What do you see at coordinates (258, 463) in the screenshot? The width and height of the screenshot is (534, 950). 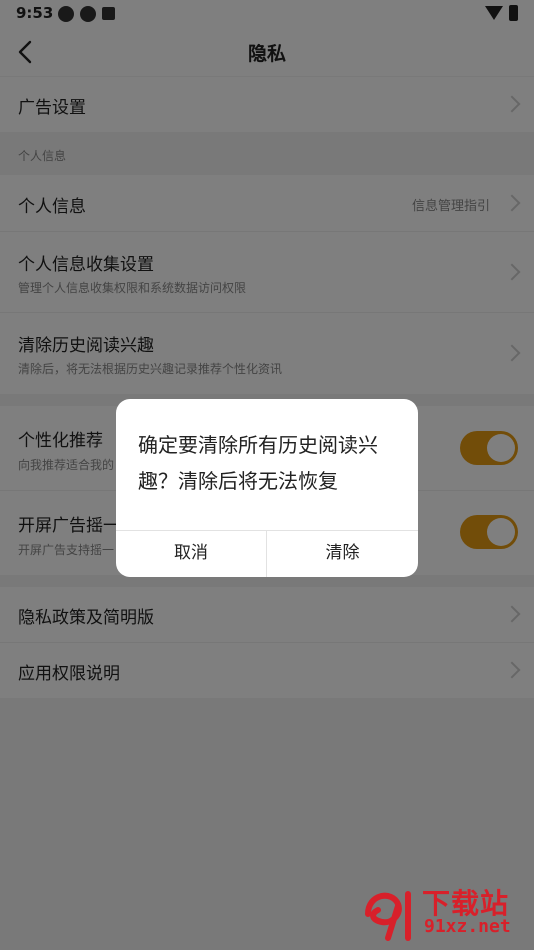 I see `dialog-message: 确定要清除所有历史阅读兴趣？清除后将无法恢复` at bounding box center [258, 463].